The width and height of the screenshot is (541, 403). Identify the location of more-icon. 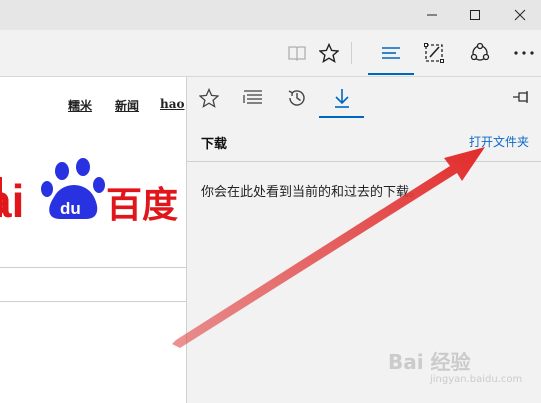
(524, 53).